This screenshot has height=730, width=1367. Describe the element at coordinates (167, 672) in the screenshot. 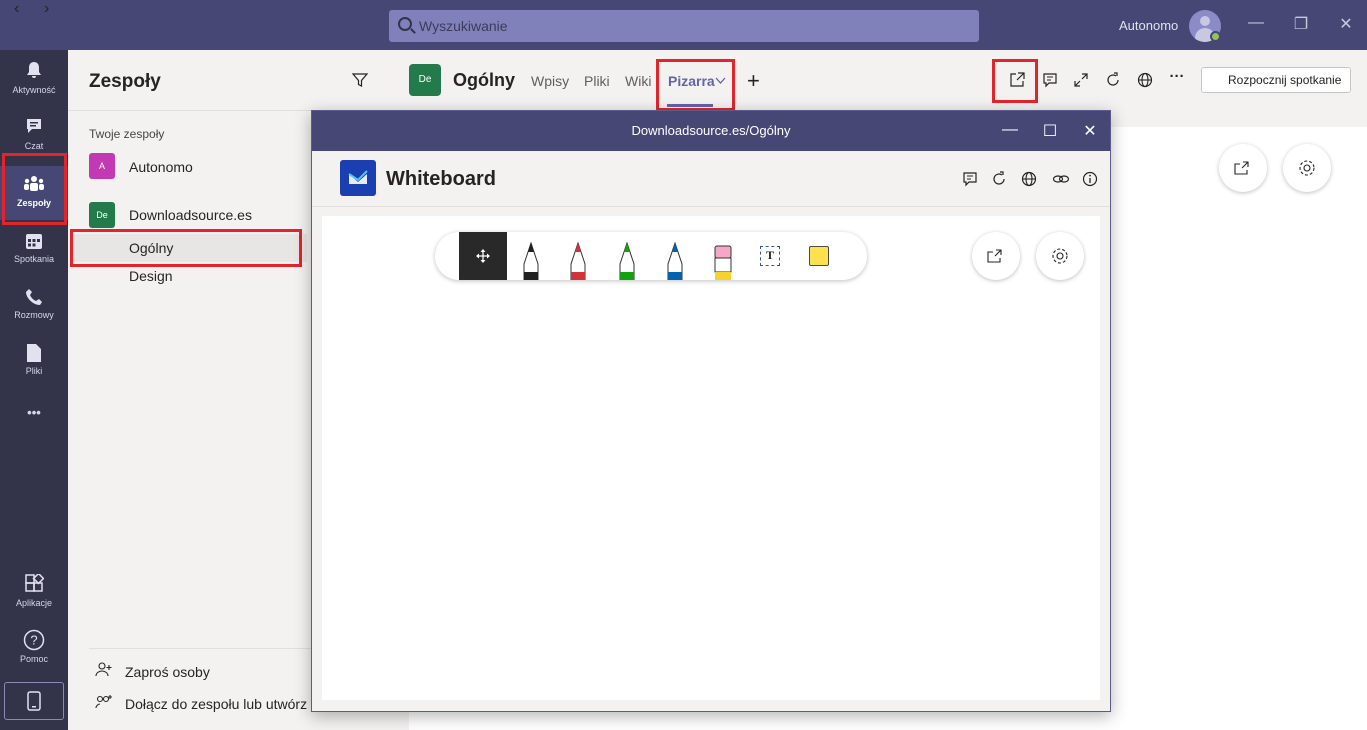

I see `invite-people-link: Zaproś osoby` at that location.